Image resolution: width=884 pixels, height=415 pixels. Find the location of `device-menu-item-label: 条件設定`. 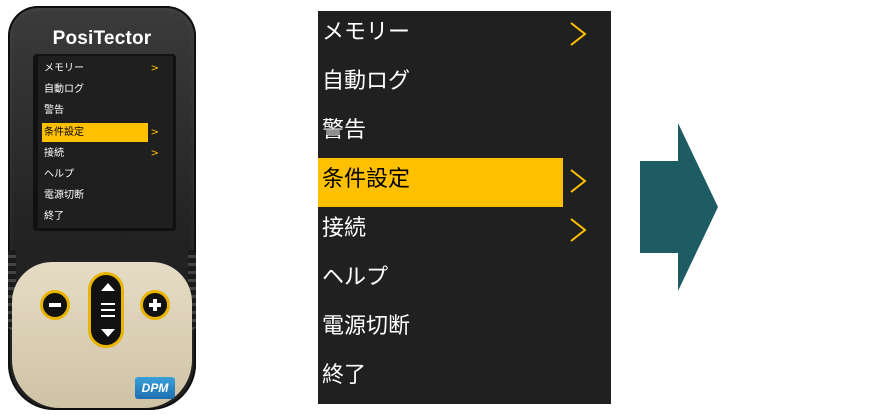

device-menu-item-label: 条件設定 is located at coordinates (64, 132).